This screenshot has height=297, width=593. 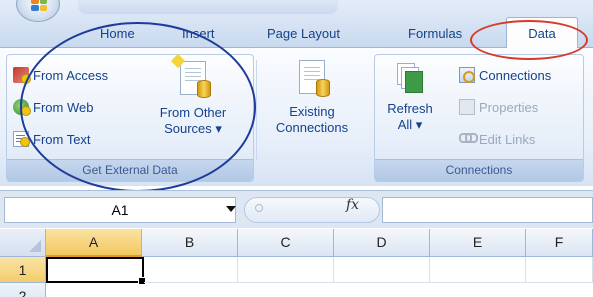 What do you see at coordinates (312, 210) in the screenshot?
I see `formula-bar-expander` at bounding box center [312, 210].